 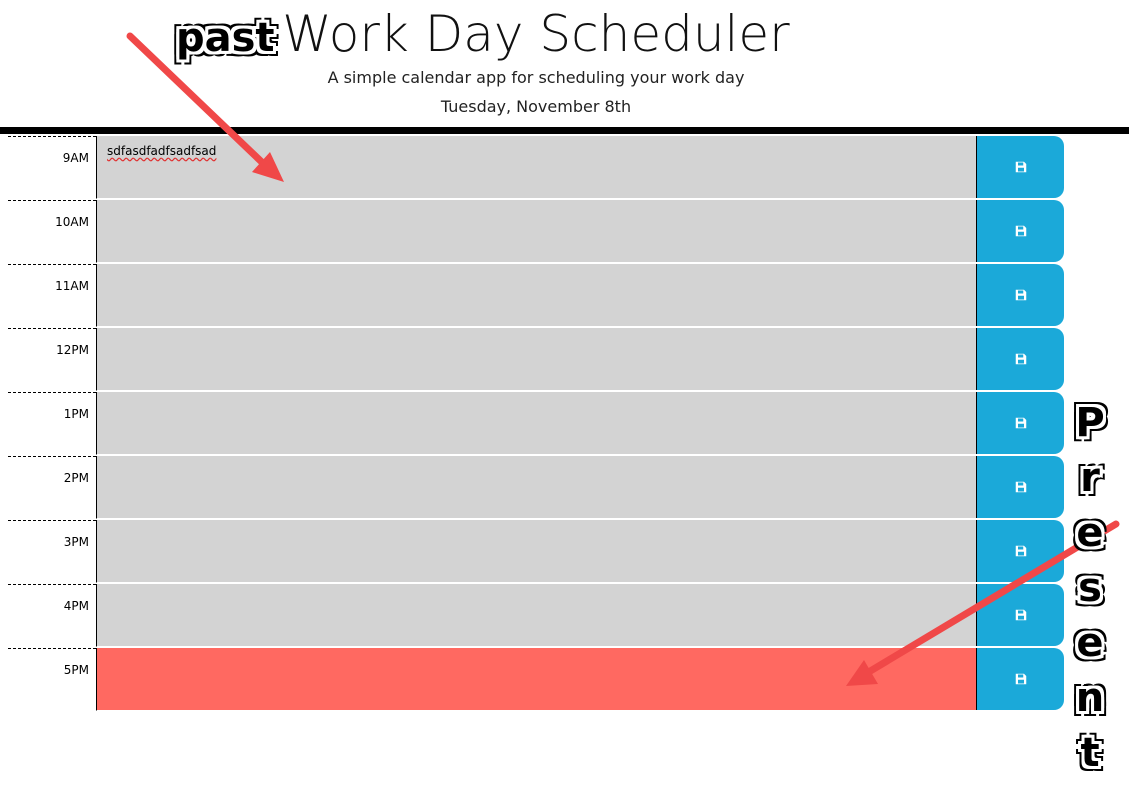 I want to click on time-block-row: 11AM, so click(x=536, y=296).